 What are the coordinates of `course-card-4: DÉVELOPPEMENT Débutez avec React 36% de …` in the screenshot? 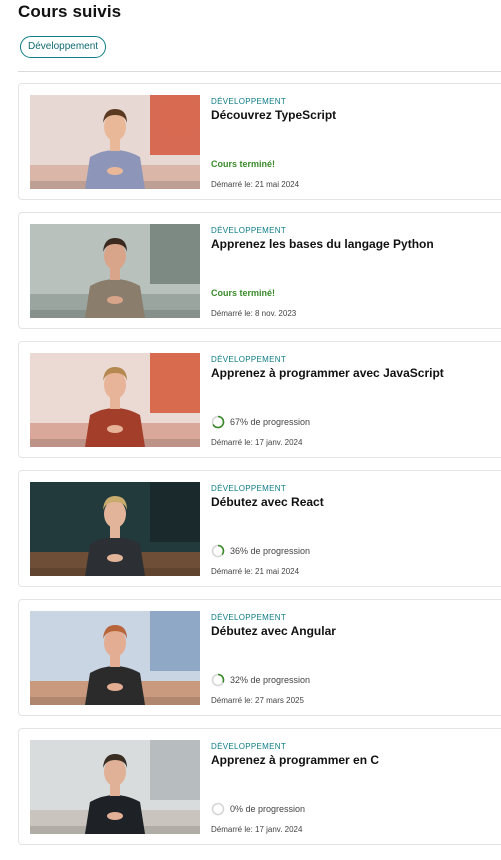 It's located at (259, 528).